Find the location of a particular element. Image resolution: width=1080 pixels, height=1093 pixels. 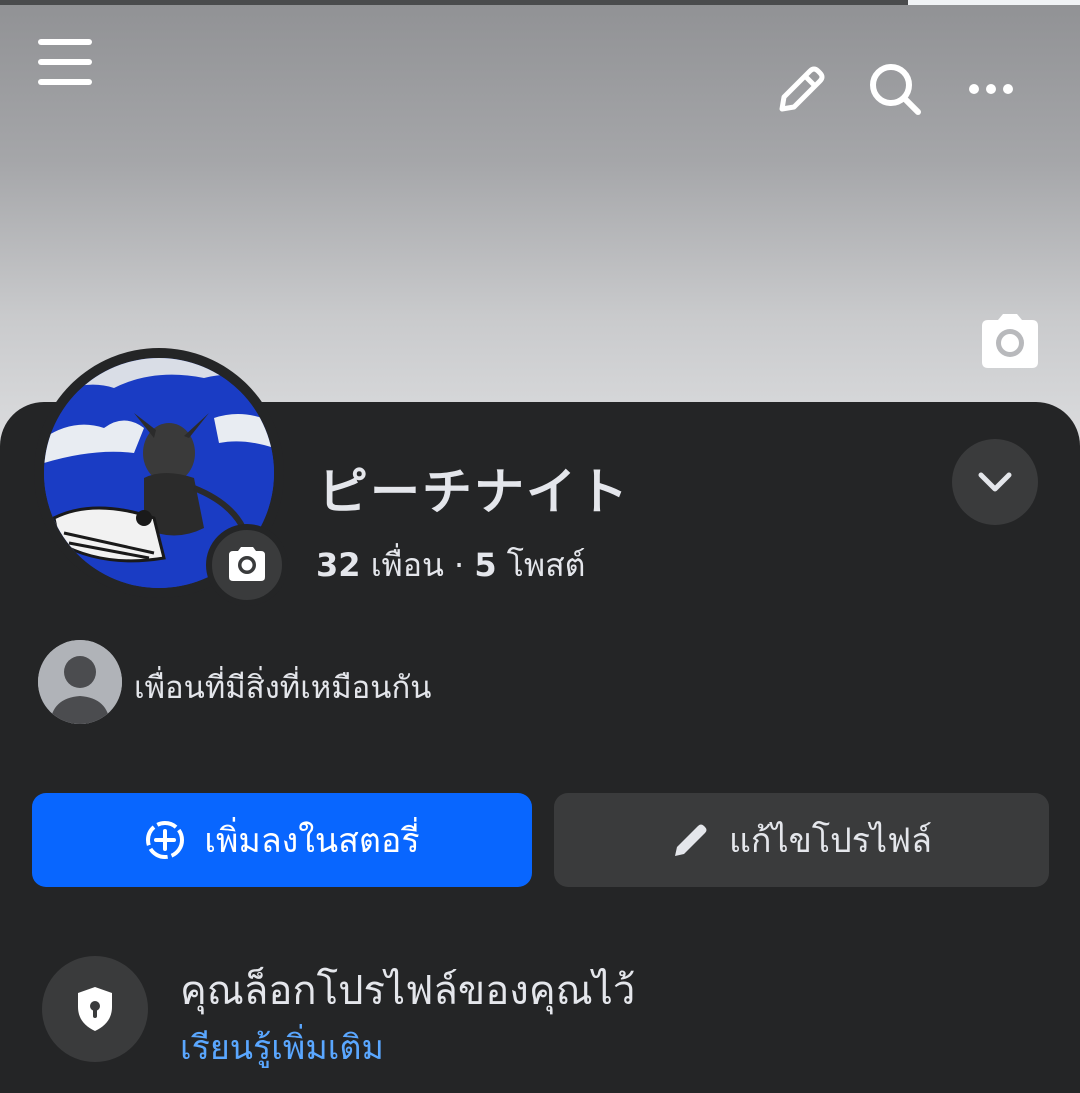

friends-label: เพื่อน is located at coordinates (407, 565).